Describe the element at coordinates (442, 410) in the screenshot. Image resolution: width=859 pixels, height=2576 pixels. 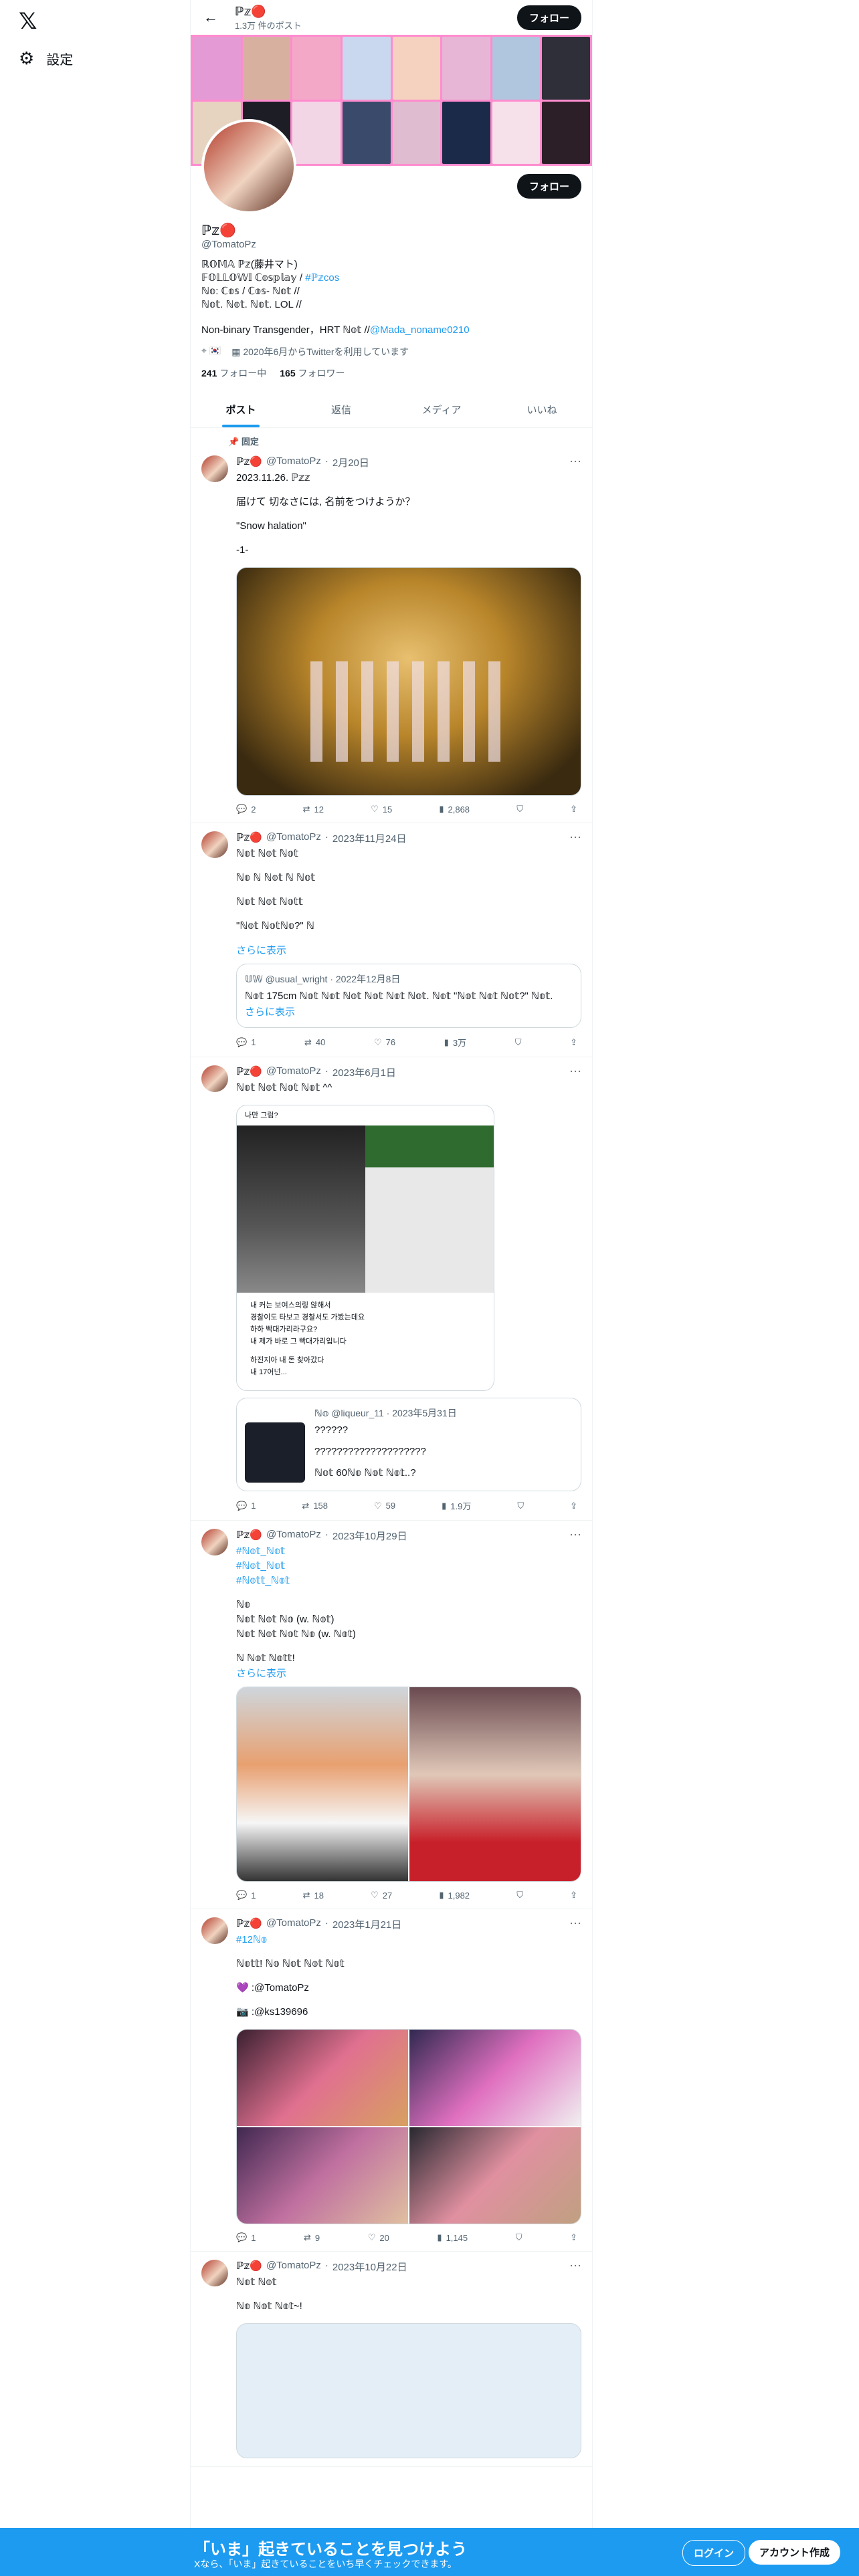
I see `tab-media: メディア` at that location.